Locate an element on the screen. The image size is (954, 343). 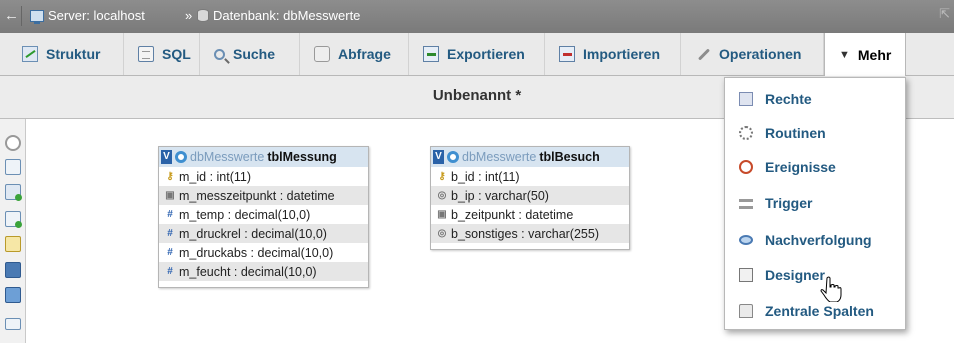
routines-icon is located at coordinates (746, 133).